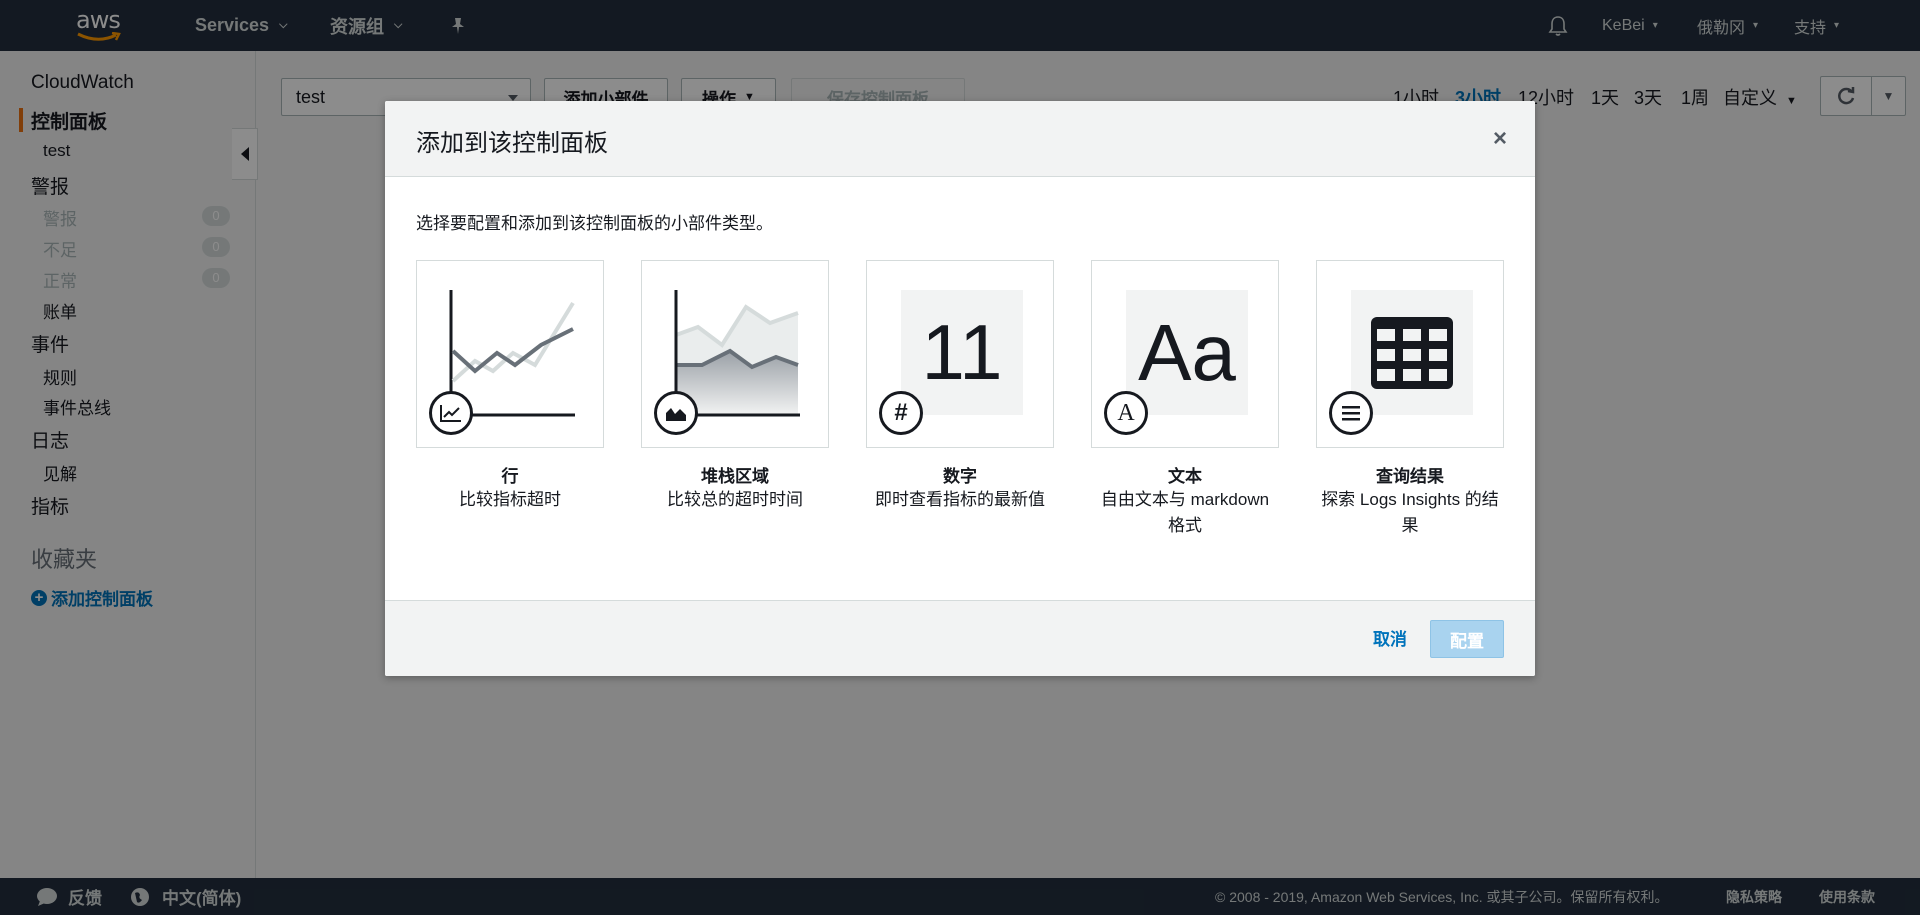 This screenshot has height=915, width=1920. I want to click on hash-icon: #, so click(901, 413).